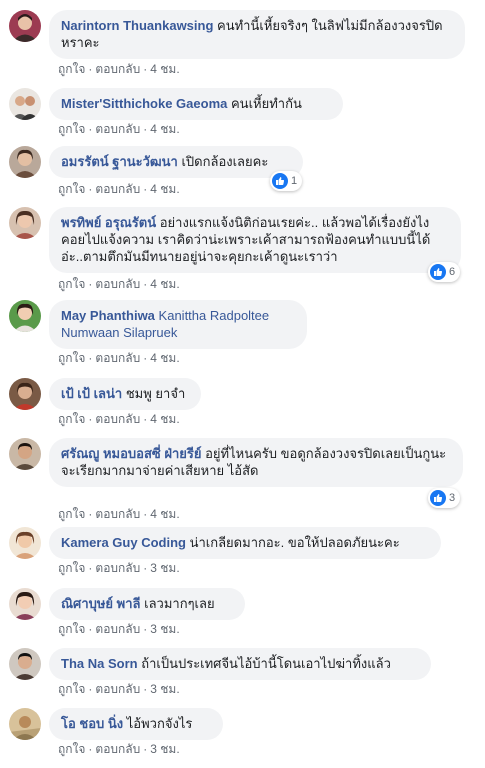 The height and width of the screenshot is (768, 485). Describe the element at coordinates (123, 542) in the screenshot. I see `comment-author-link: Kamera Guy Coding` at that location.